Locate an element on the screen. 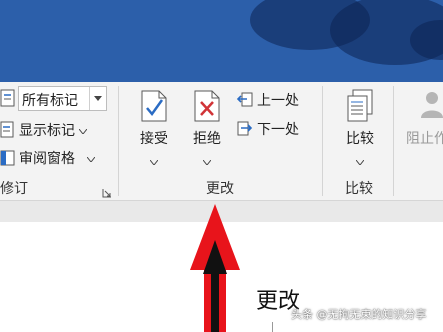 The height and width of the screenshot is (332, 443). text-cursor is located at coordinates (272, 327).